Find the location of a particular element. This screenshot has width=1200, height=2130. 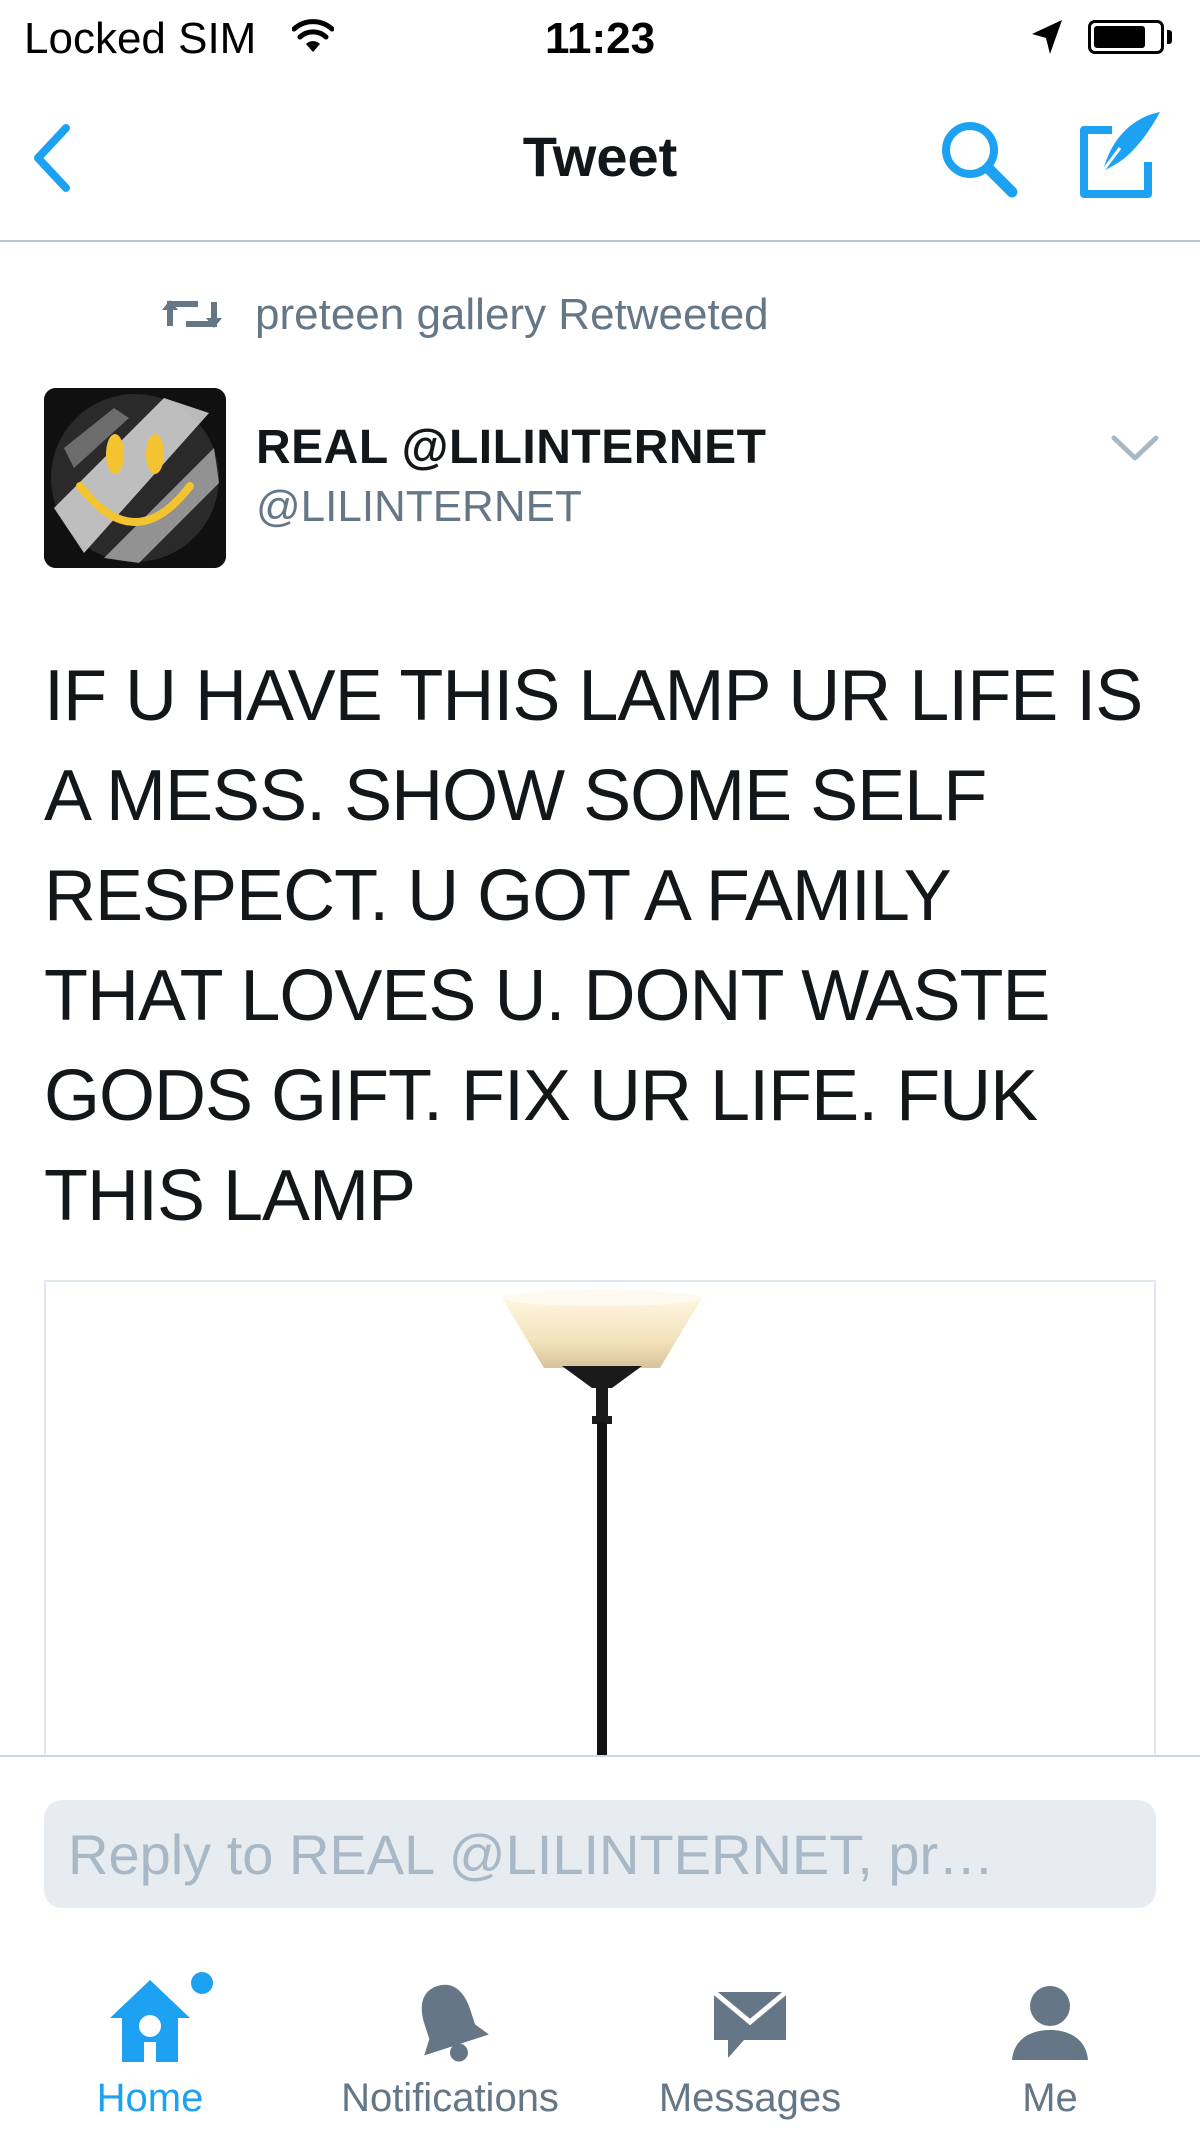

nav-divider is located at coordinates (600, 241).